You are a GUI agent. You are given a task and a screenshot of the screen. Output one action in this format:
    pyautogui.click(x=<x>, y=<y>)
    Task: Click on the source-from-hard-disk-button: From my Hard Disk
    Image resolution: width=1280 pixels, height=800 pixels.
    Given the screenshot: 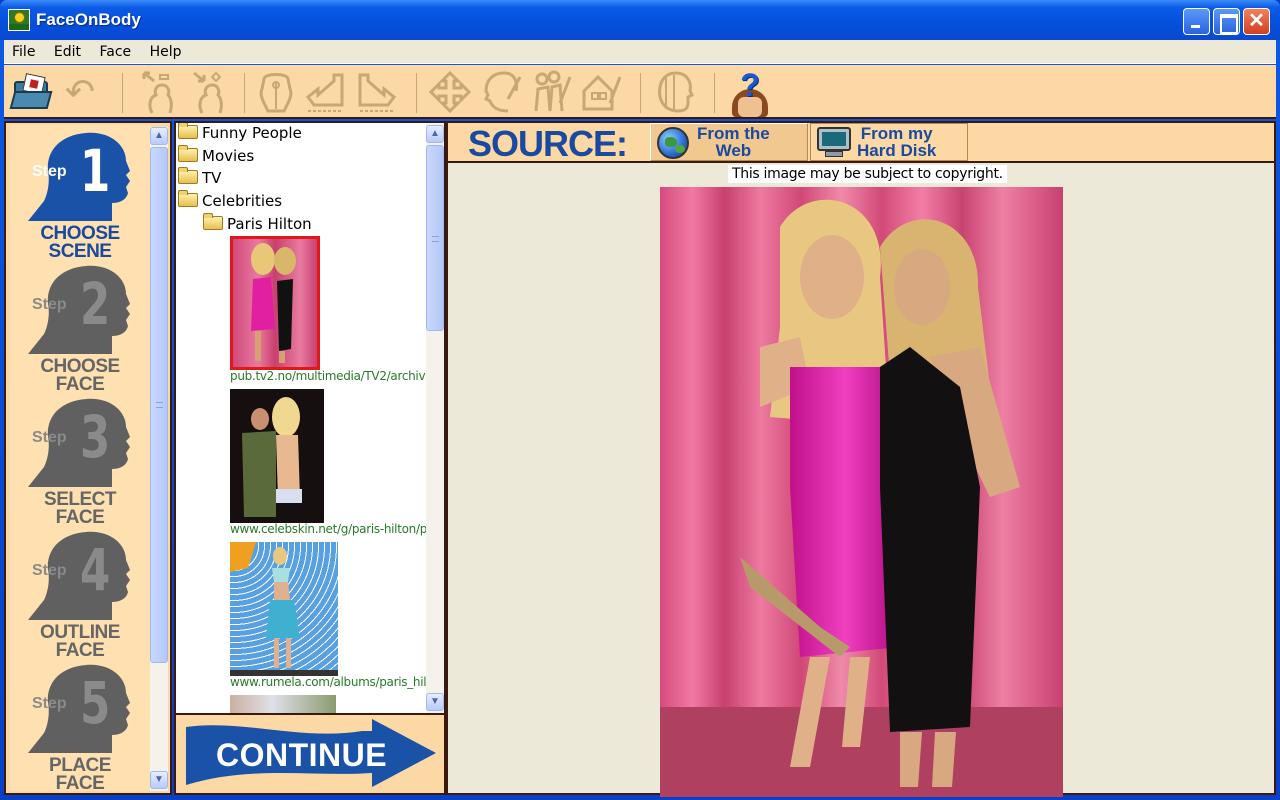 What is the action you would take?
    pyautogui.click(x=889, y=142)
    